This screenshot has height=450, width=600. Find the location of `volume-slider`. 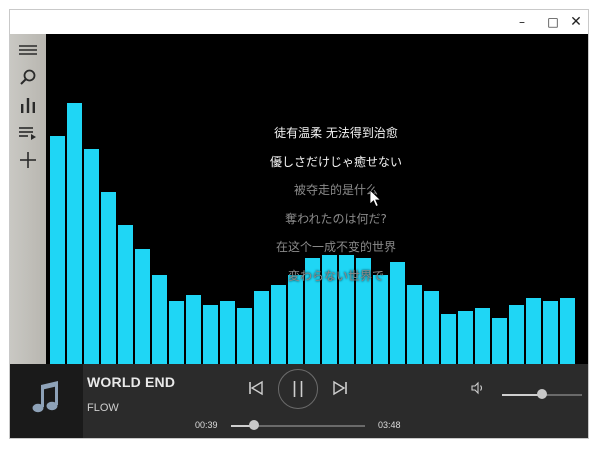

volume-slider is located at coordinates (542, 394).